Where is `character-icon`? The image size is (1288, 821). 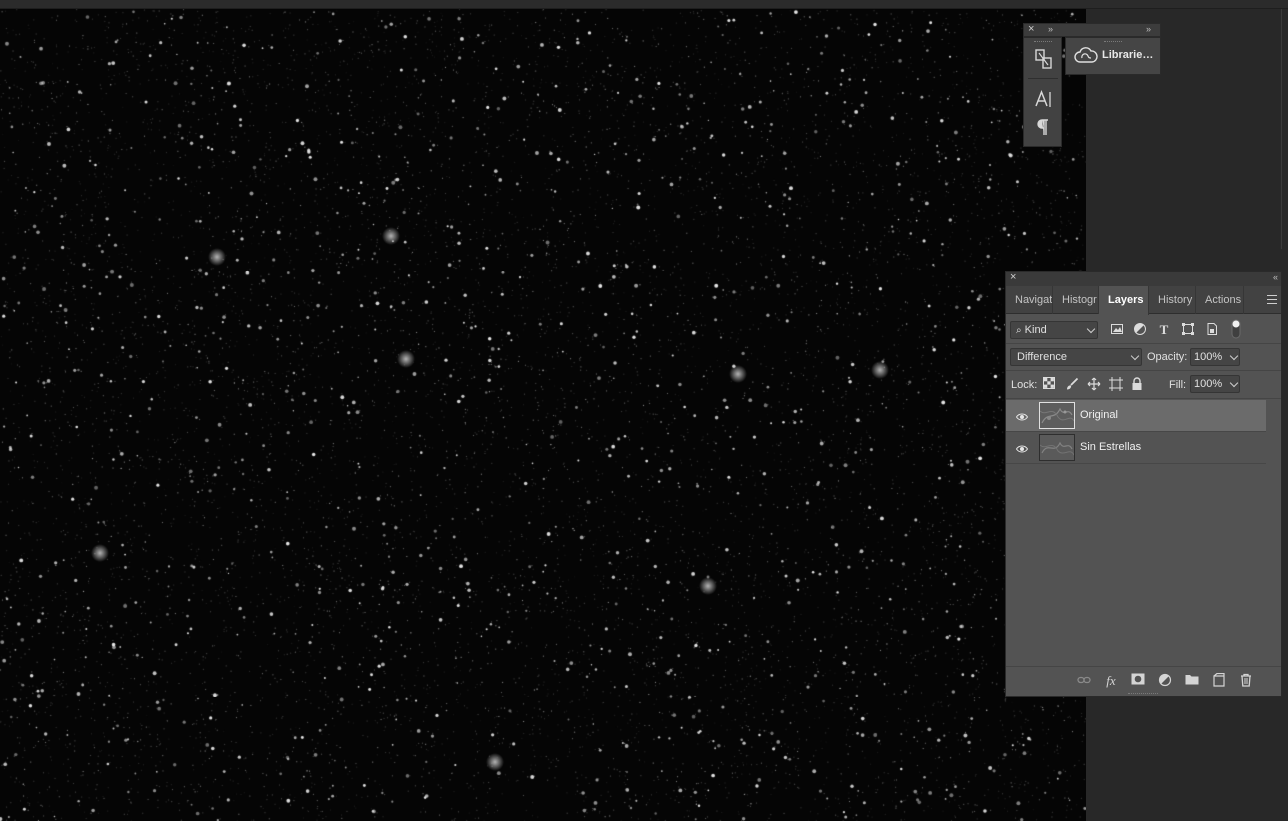
character-icon is located at coordinates (1044, 100).